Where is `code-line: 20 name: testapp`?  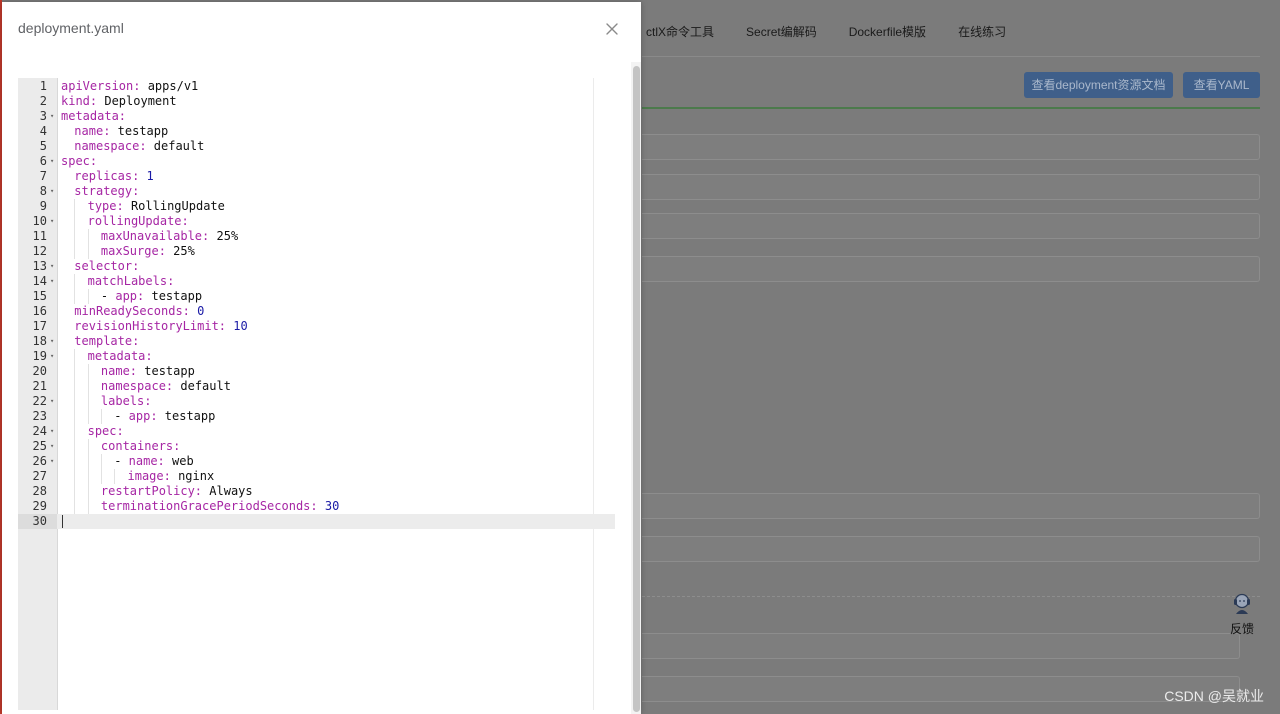 code-line: 20 name: testapp is located at coordinates (316, 371).